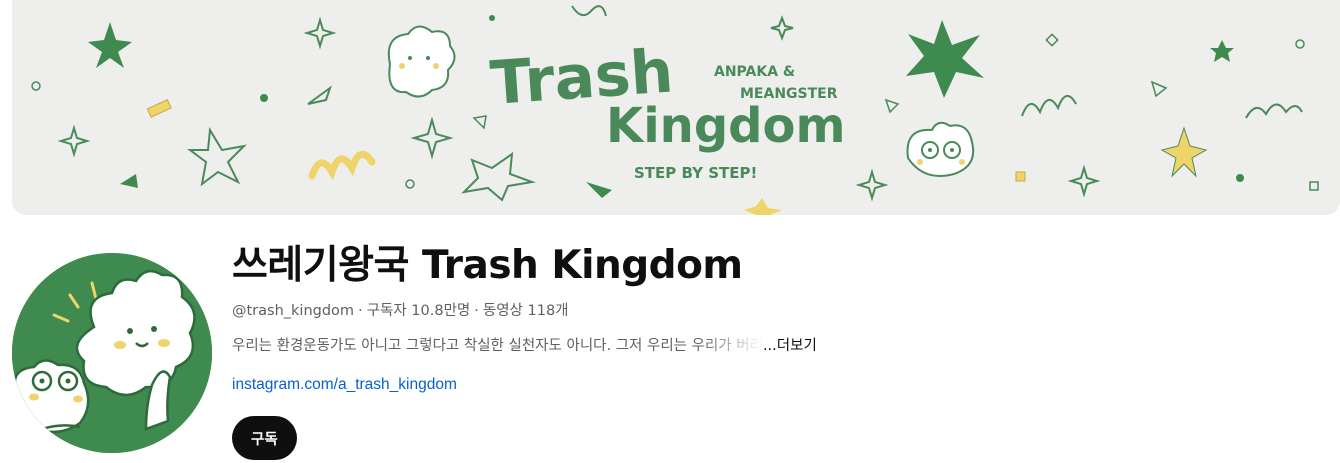 The image size is (1340, 463). I want to click on channel-title: 쓰레기왕국 Trash Kingdom, so click(487, 265).